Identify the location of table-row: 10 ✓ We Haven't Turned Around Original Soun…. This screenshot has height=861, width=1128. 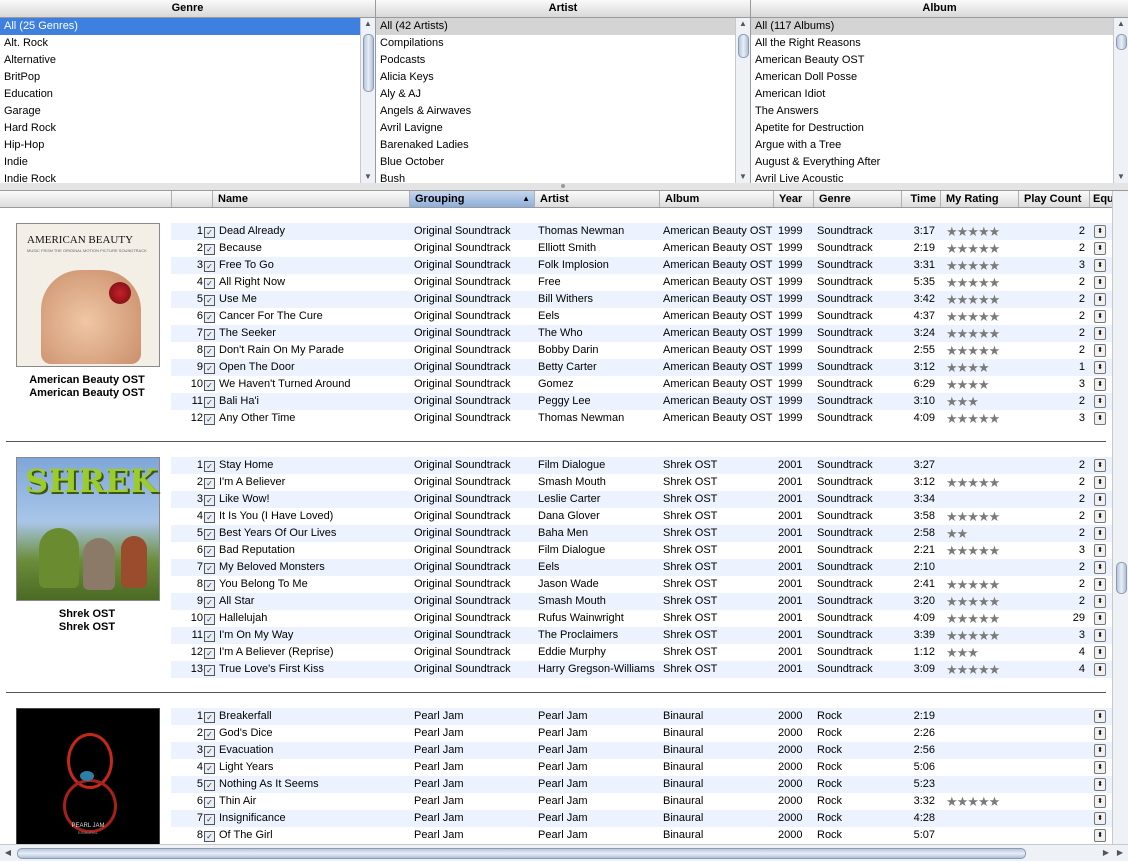
(641, 384).